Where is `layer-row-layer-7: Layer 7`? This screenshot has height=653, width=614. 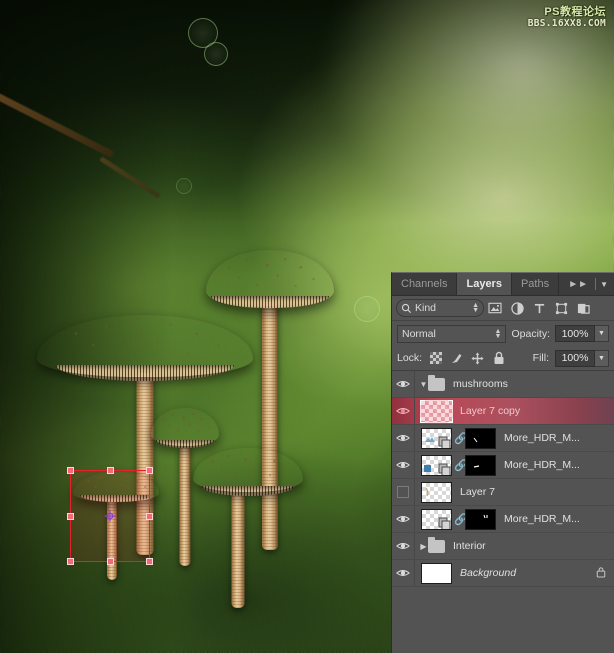
layer-row-layer-7: Layer 7 is located at coordinates (503, 492).